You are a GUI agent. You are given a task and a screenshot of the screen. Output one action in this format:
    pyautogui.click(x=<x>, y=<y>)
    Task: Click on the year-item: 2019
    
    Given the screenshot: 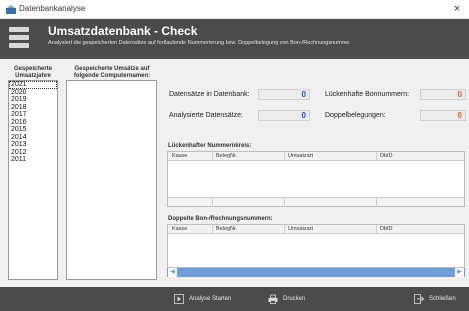 What is the action you would take?
    pyautogui.click(x=33, y=100)
    